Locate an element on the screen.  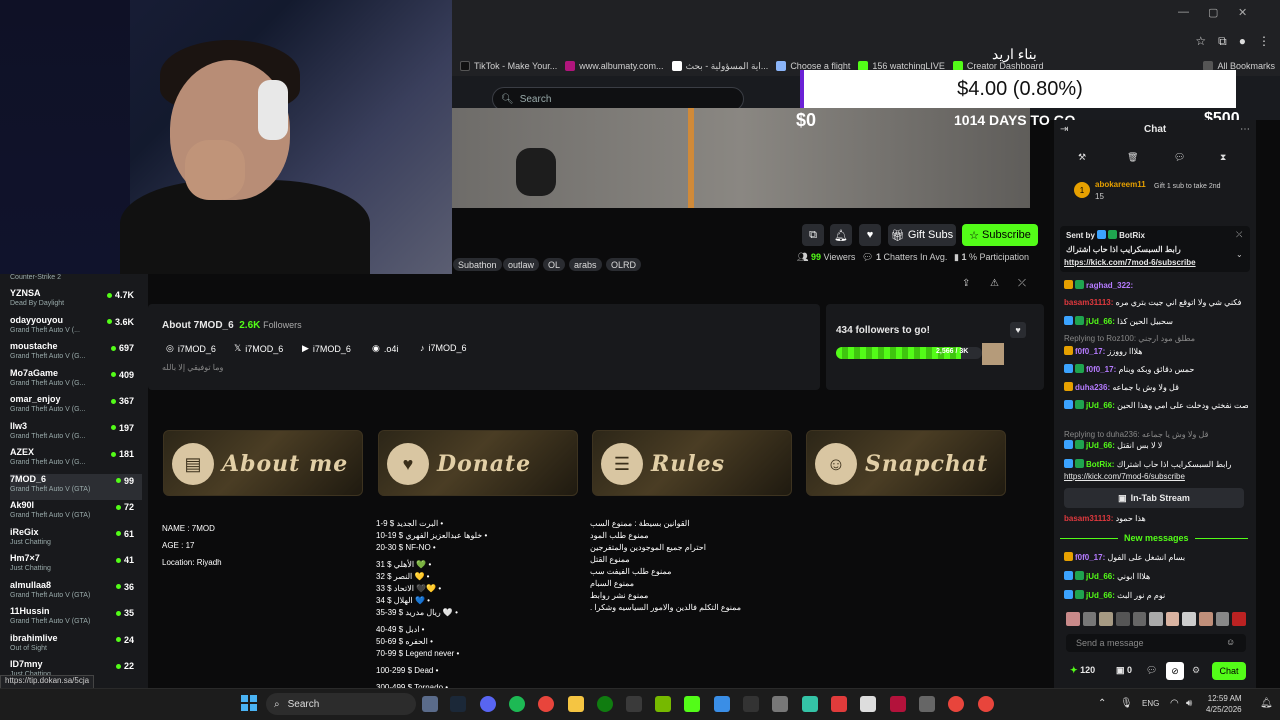
x-link: 𝕏i7MOD_6 is located at coordinates (258, 348).